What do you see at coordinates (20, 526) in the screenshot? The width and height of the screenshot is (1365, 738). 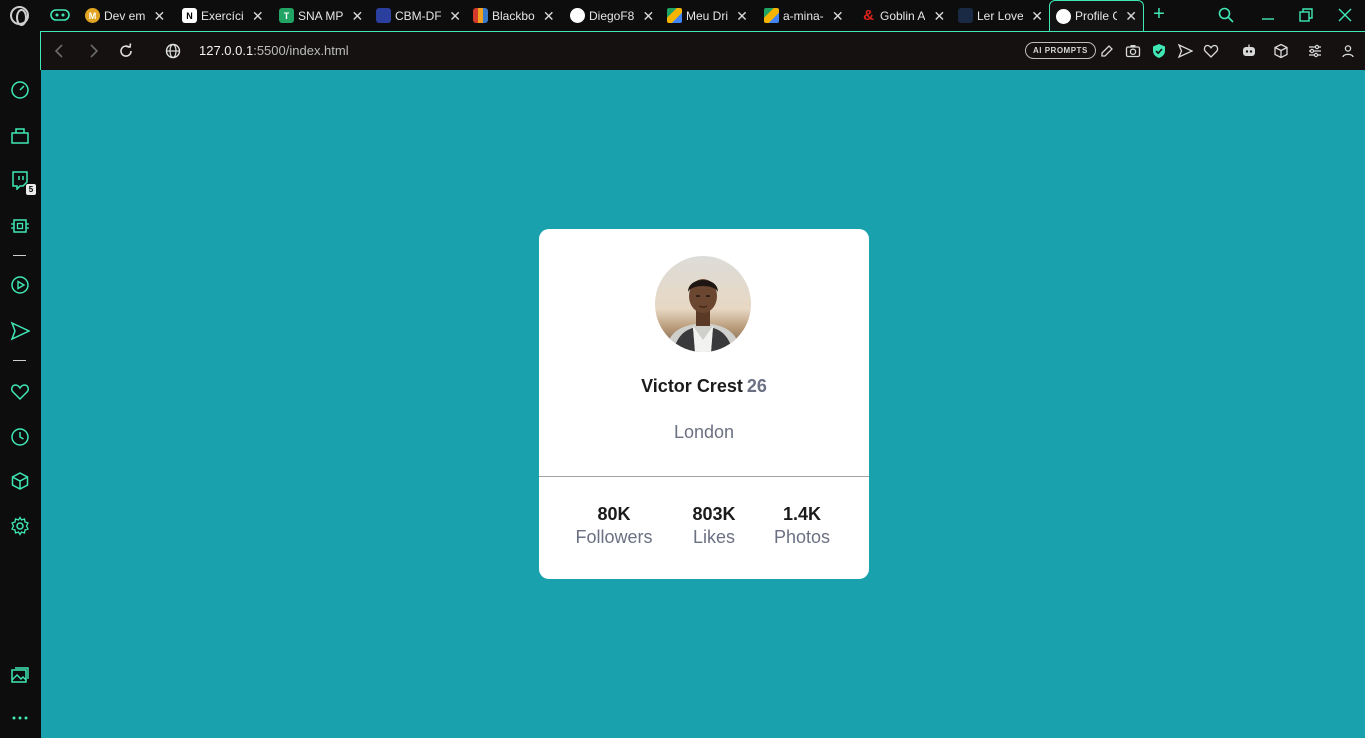 I see `settings-gear-icon` at bounding box center [20, 526].